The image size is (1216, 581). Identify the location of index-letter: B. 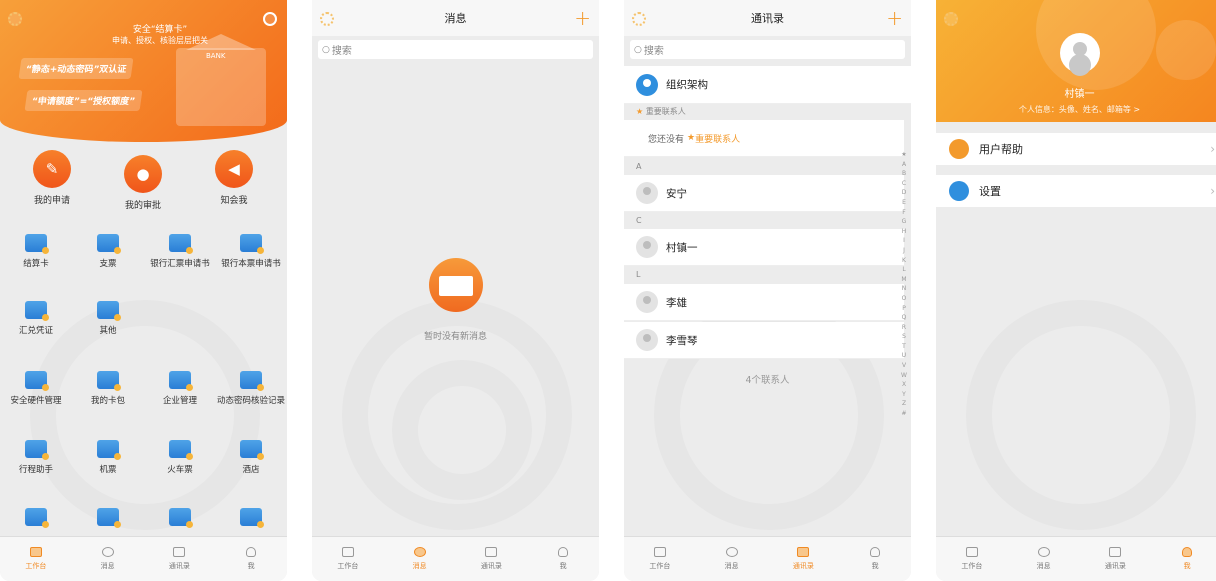
(904, 174).